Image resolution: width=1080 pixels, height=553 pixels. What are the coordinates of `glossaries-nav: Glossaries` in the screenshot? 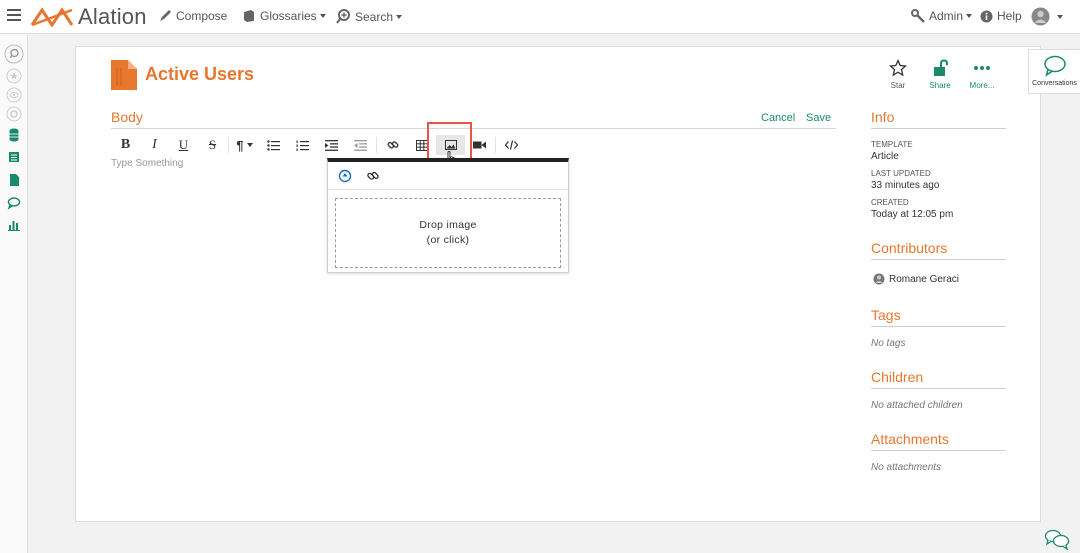 It's located at (284, 16).